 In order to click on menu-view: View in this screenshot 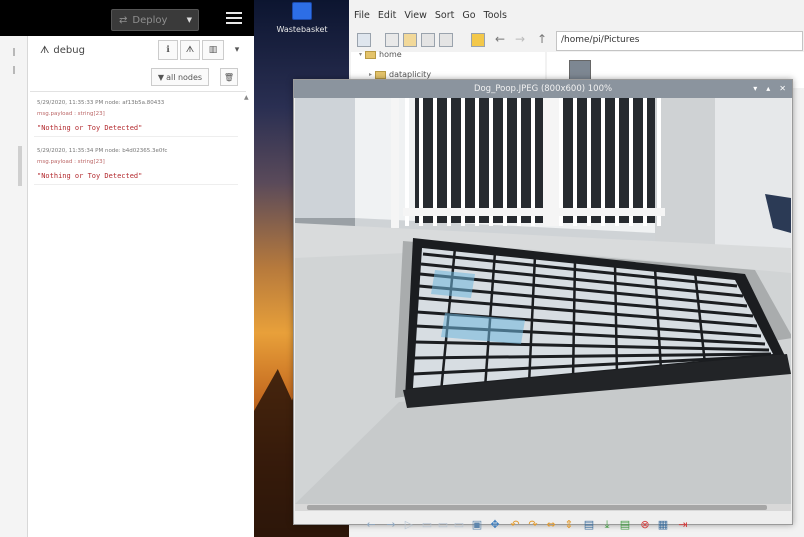, I will do `click(415, 15)`.